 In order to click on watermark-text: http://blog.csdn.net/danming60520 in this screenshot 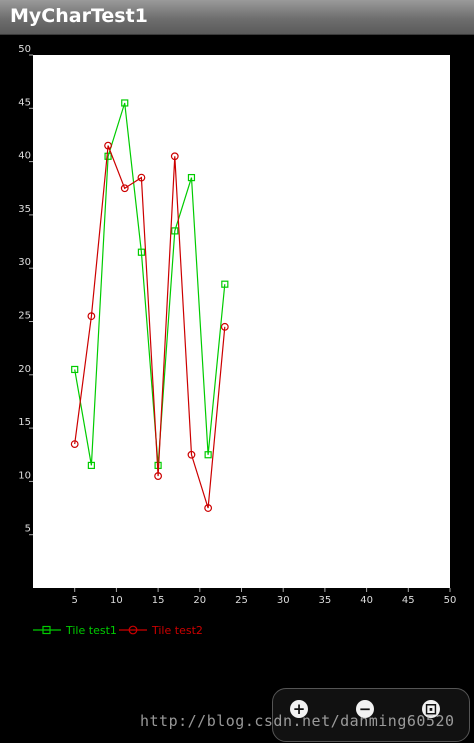, I will do `click(297, 721)`.